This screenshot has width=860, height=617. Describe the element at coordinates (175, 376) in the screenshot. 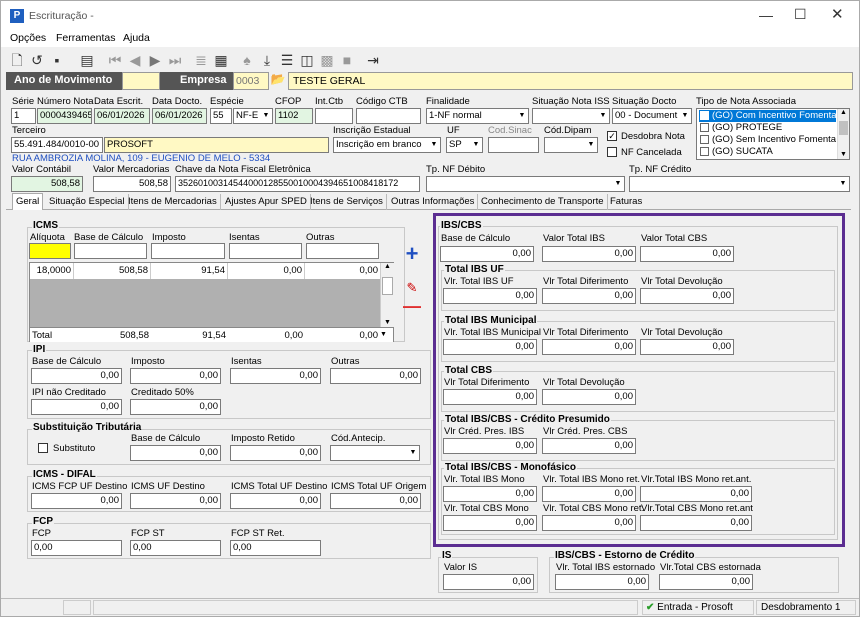

I see `ipi-imposto-input: 0,00` at that location.